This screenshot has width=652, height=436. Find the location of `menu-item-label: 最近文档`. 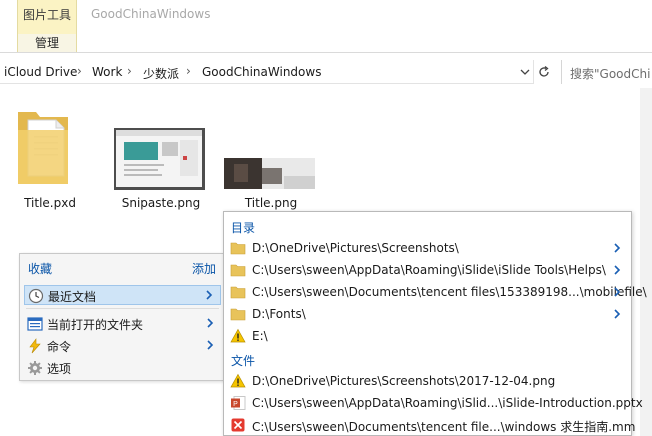

menu-item-label: 最近文档 is located at coordinates (72, 297).